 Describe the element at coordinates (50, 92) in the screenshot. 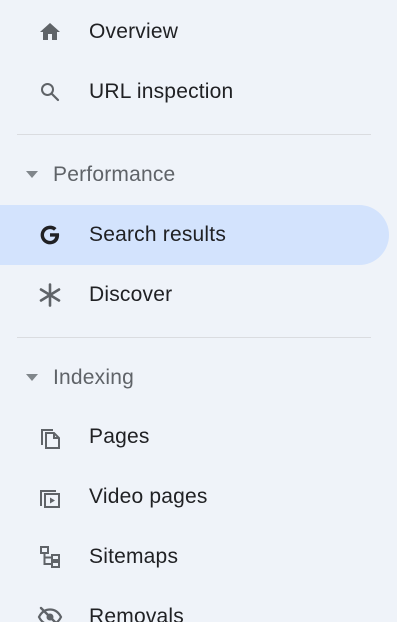

I see `search-icon` at that location.